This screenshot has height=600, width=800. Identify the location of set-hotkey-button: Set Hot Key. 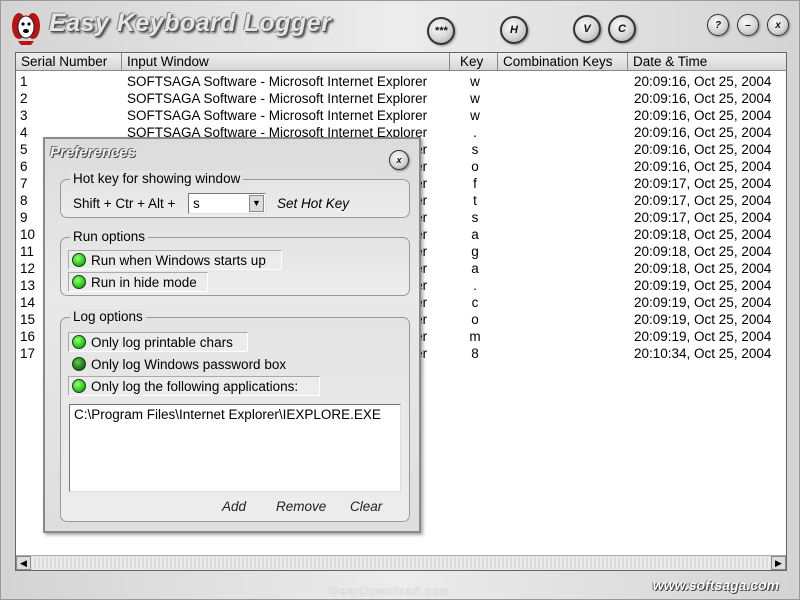
(313, 203).